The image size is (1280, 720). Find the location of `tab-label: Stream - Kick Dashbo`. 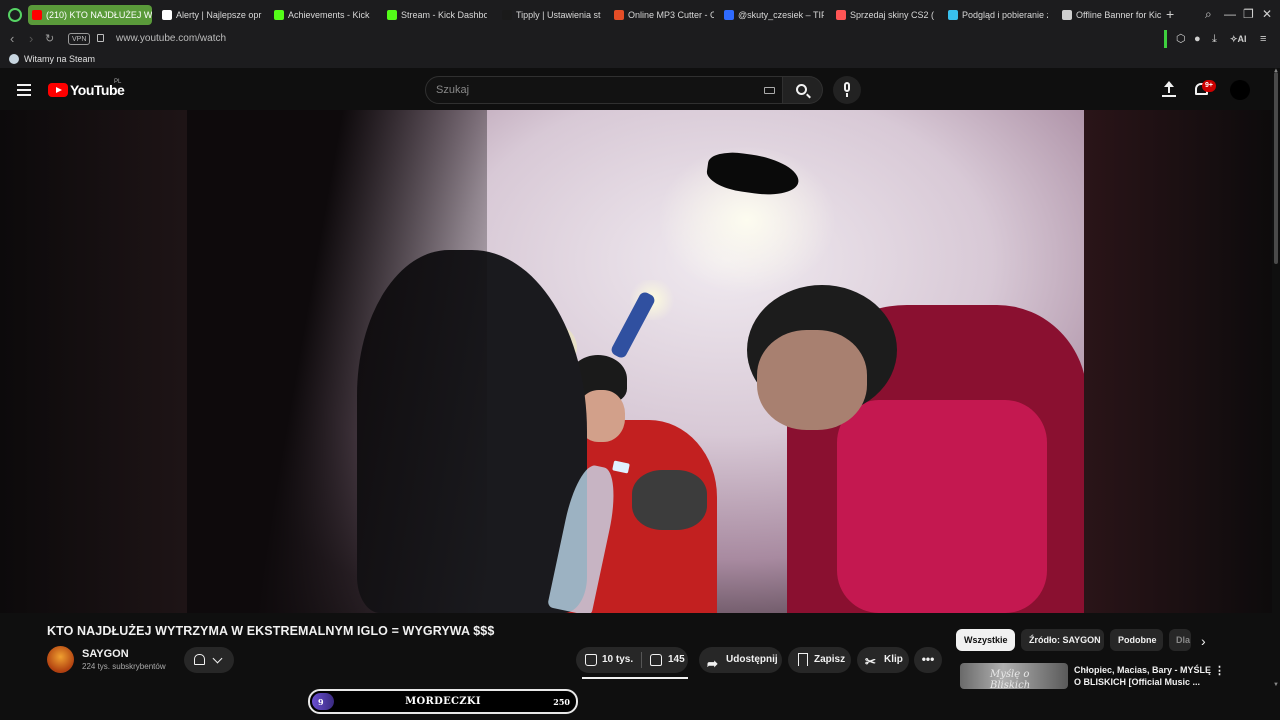

tab-label: Stream - Kick Dashbo is located at coordinates (444, 15).